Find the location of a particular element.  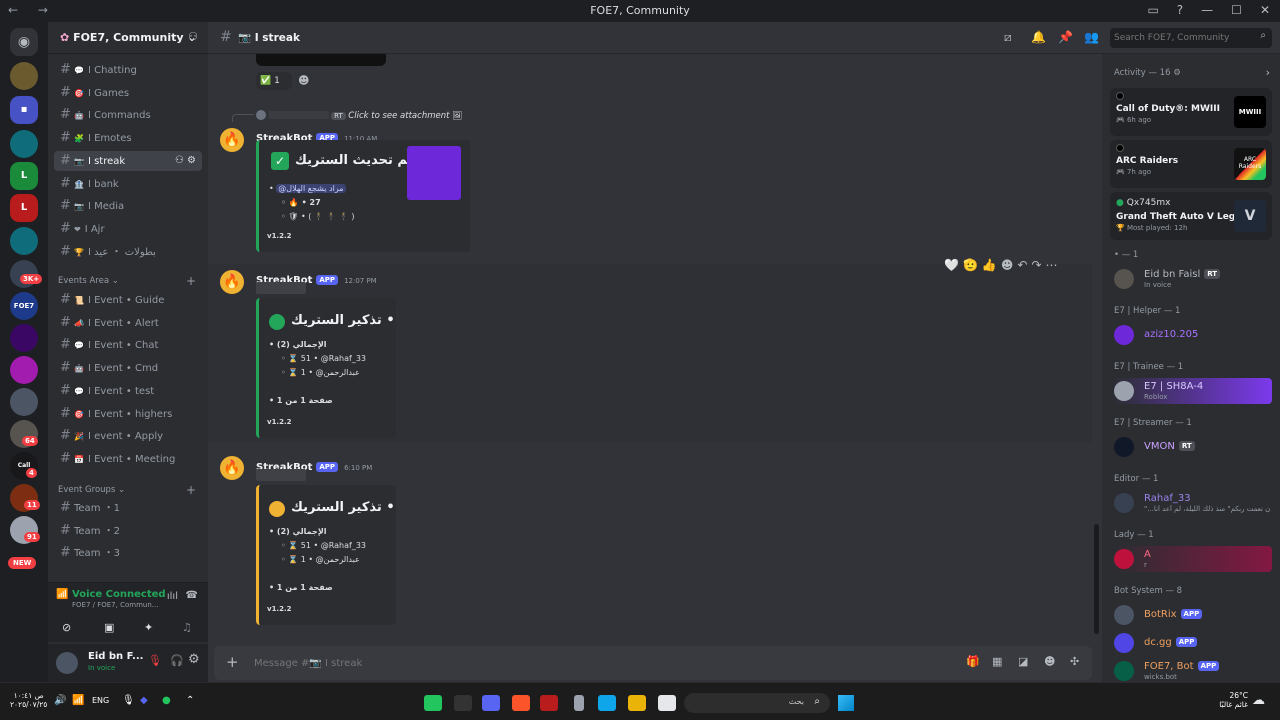

image-attachment is located at coordinates (321, 60).